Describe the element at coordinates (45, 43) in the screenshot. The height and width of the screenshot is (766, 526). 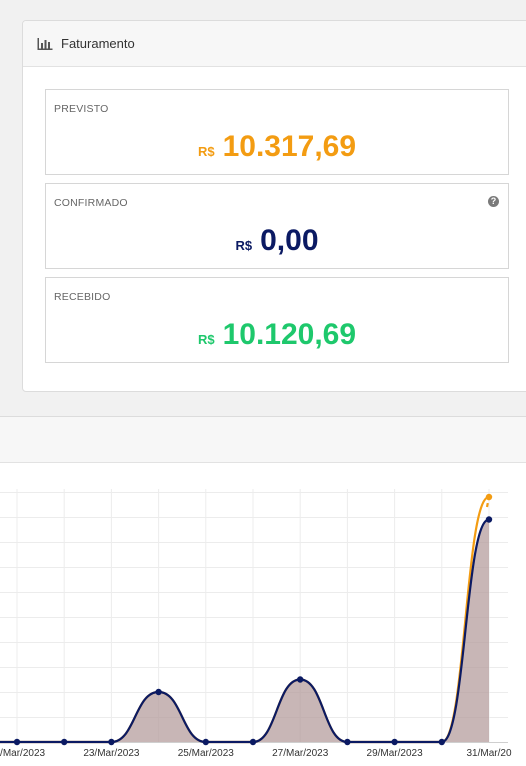
I see `bar-chart-icon` at that location.